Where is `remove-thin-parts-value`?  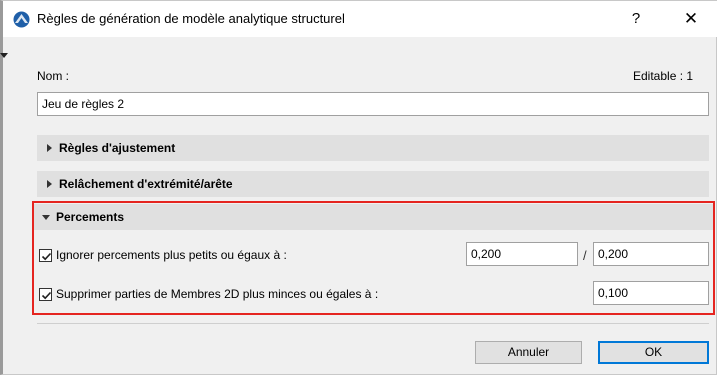 remove-thin-parts-value is located at coordinates (651, 293).